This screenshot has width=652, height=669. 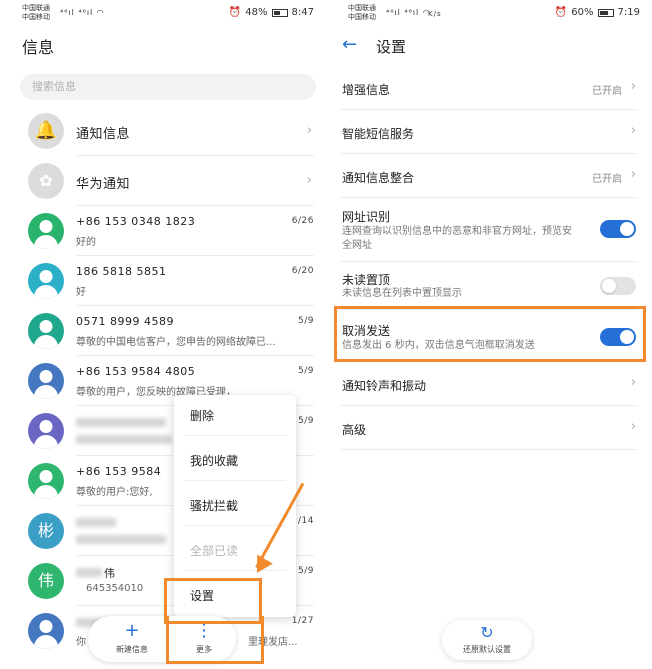 I want to click on status-bar: 中国联通 中国移动 ⁴⁶ıl ⁴⁶ıl ◠ K/s ⏰ 60% 7:19, so click(x=489, y=13).